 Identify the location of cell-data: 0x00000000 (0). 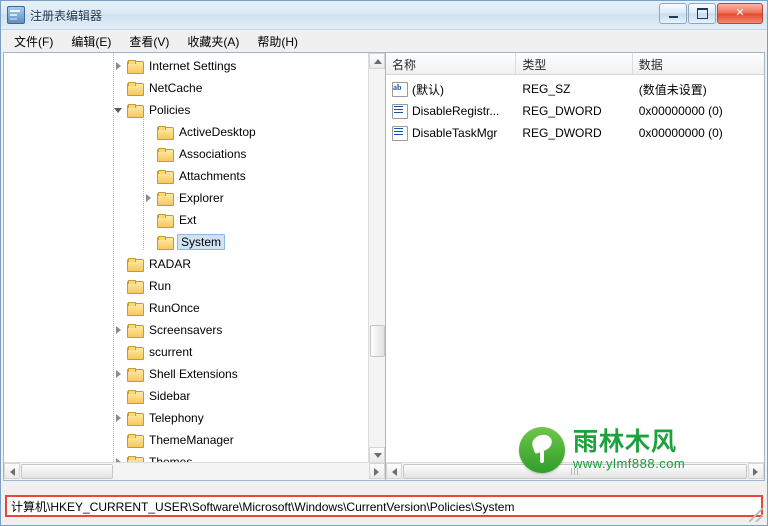
(680, 111).